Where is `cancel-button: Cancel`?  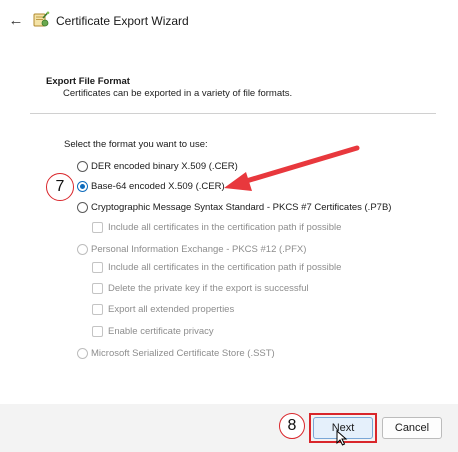
cancel-button: Cancel is located at coordinates (412, 428).